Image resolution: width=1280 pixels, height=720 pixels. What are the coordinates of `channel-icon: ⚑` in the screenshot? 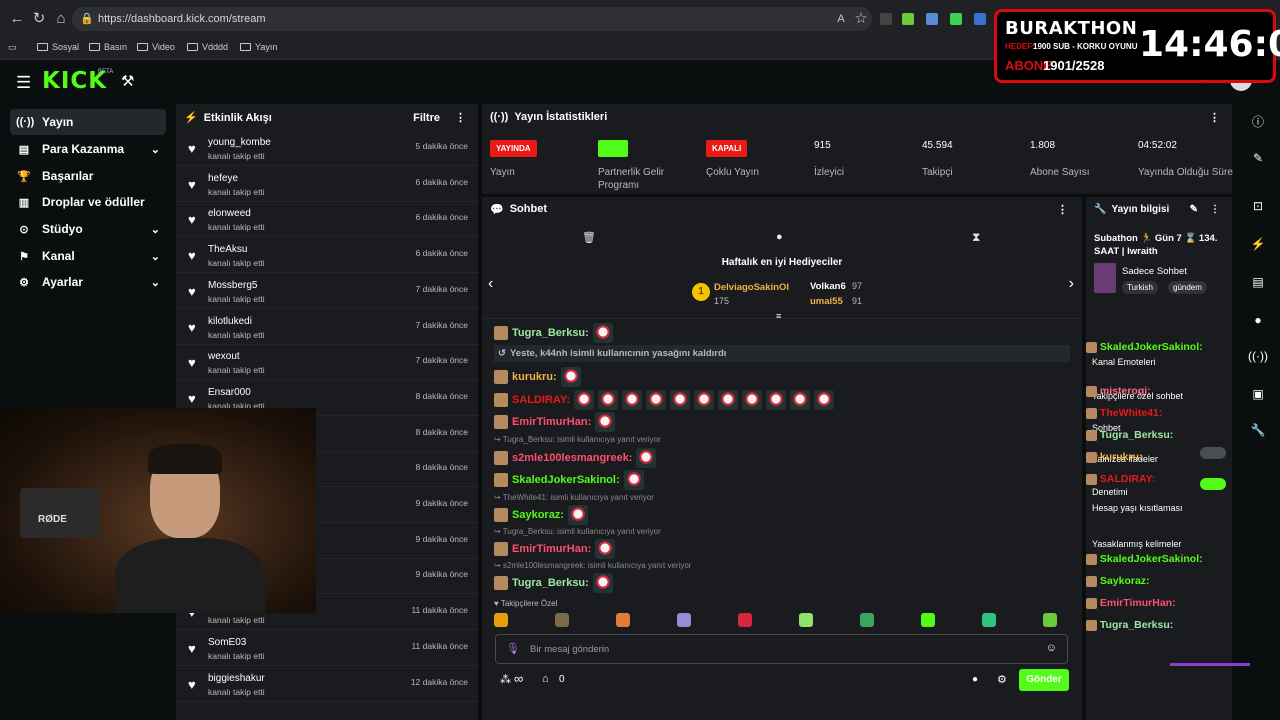 It's located at (24, 256).